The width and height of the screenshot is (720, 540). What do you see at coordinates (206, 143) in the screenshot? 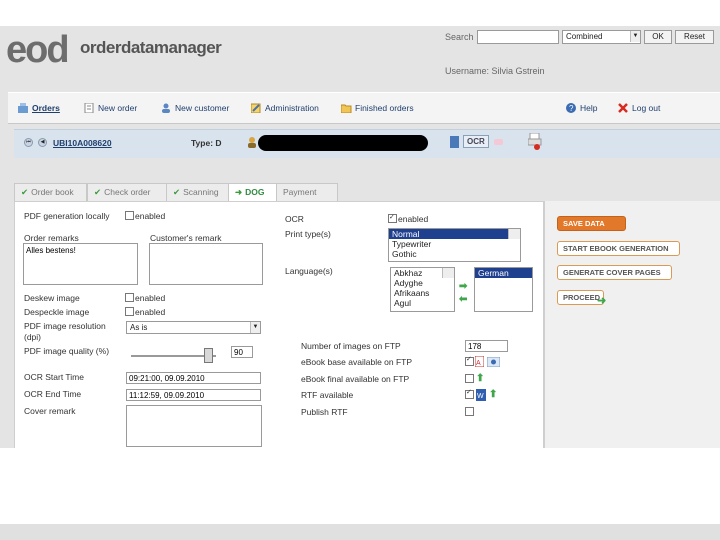
I see `record-type: Type: D` at bounding box center [206, 143].